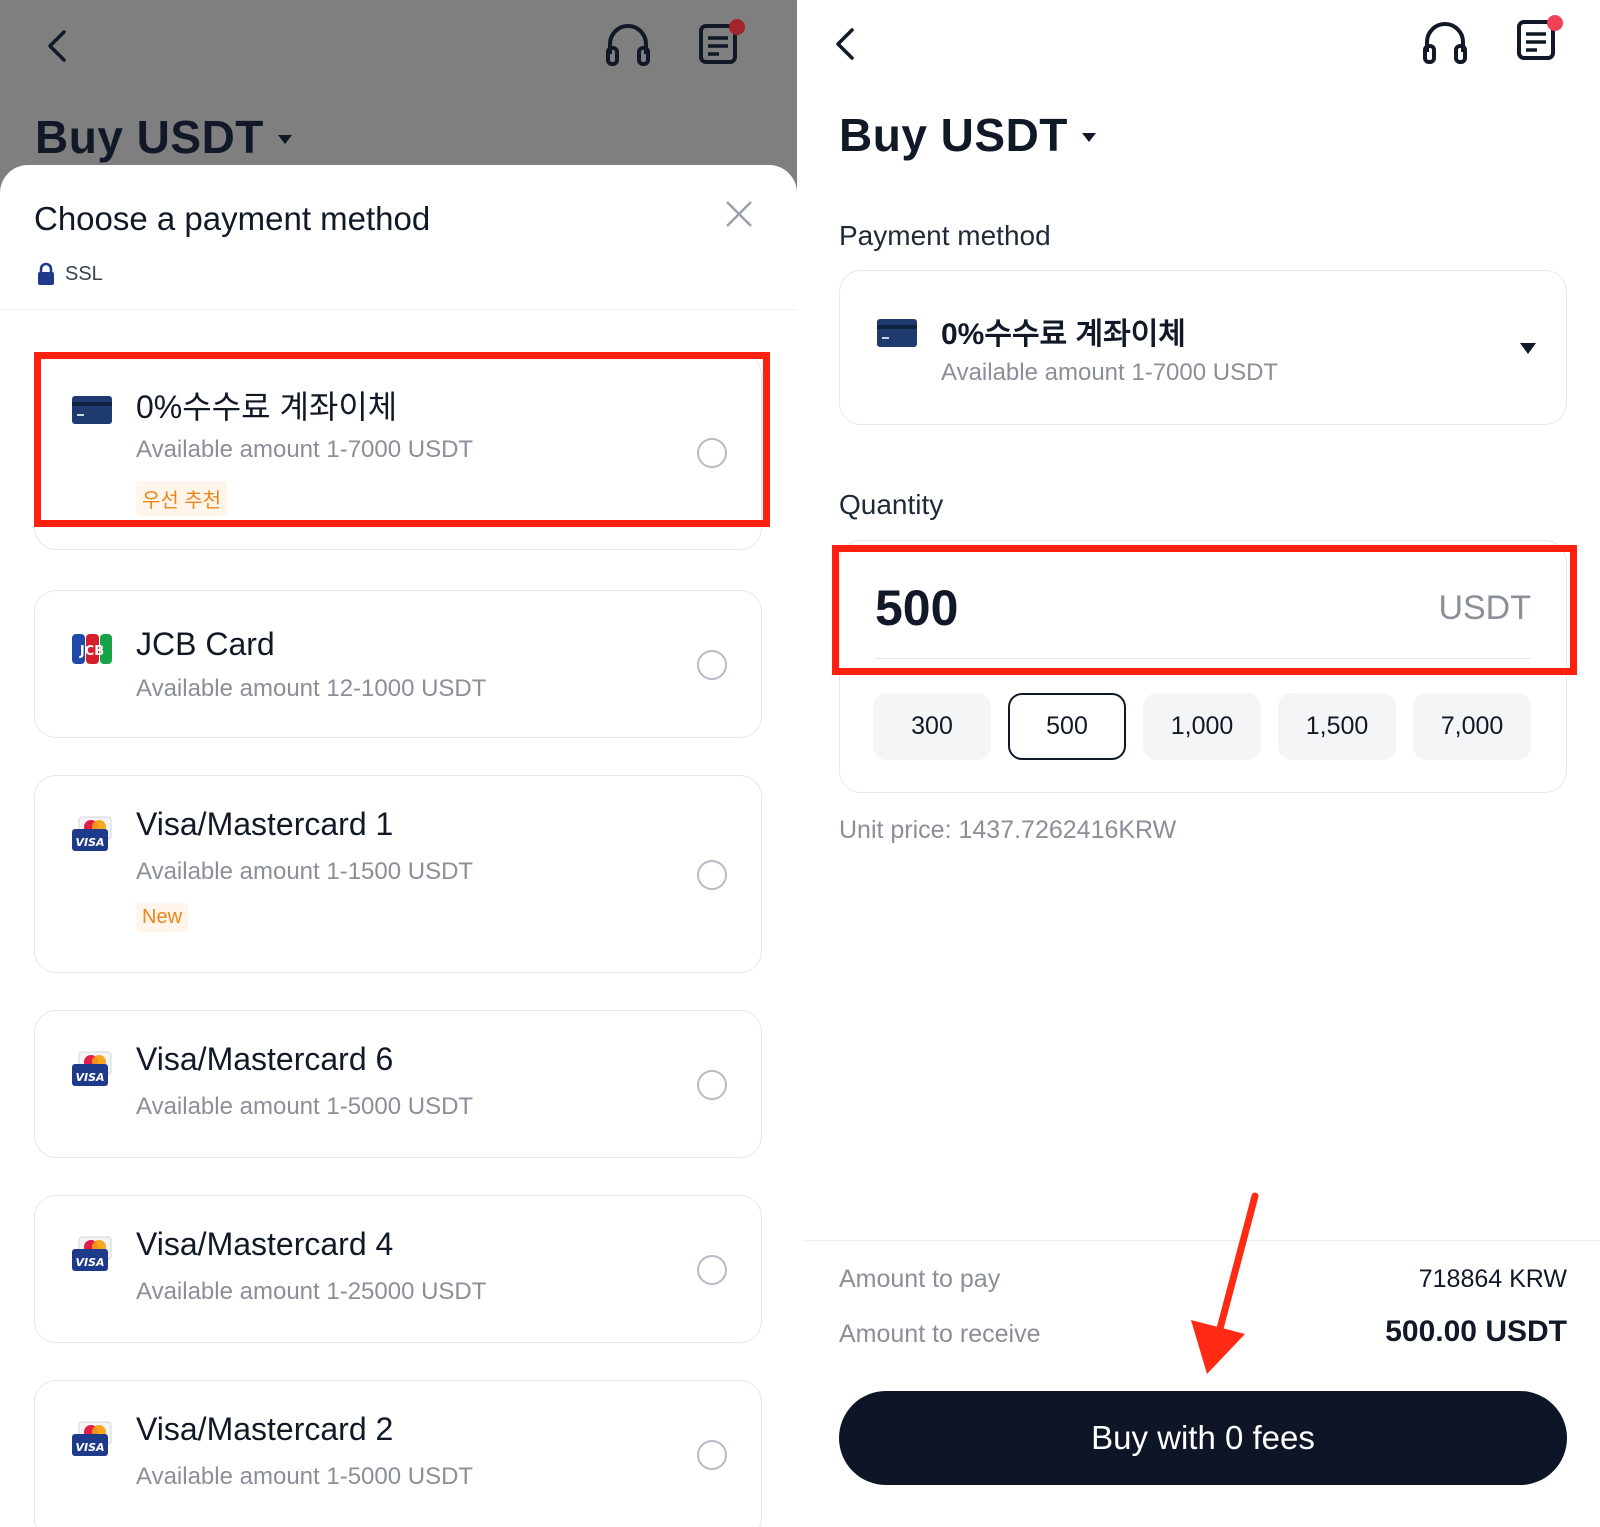 This screenshot has height=1527, width=1600. Describe the element at coordinates (162, 917) in the screenshot. I see `new-badge: New` at that location.